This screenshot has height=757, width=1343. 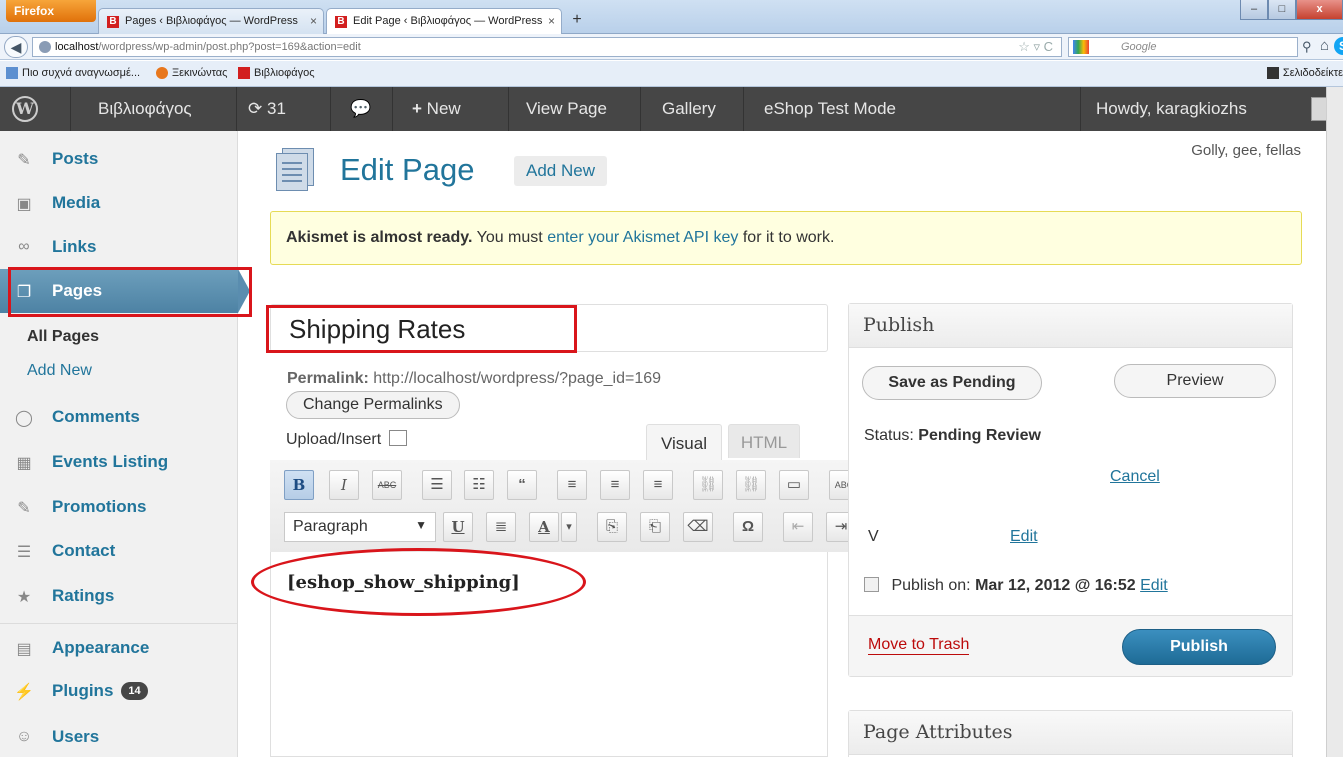 What do you see at coordinates (873, 536) in the screenshot?
I see `visibility-label: V` at bounding box center [873, 536].